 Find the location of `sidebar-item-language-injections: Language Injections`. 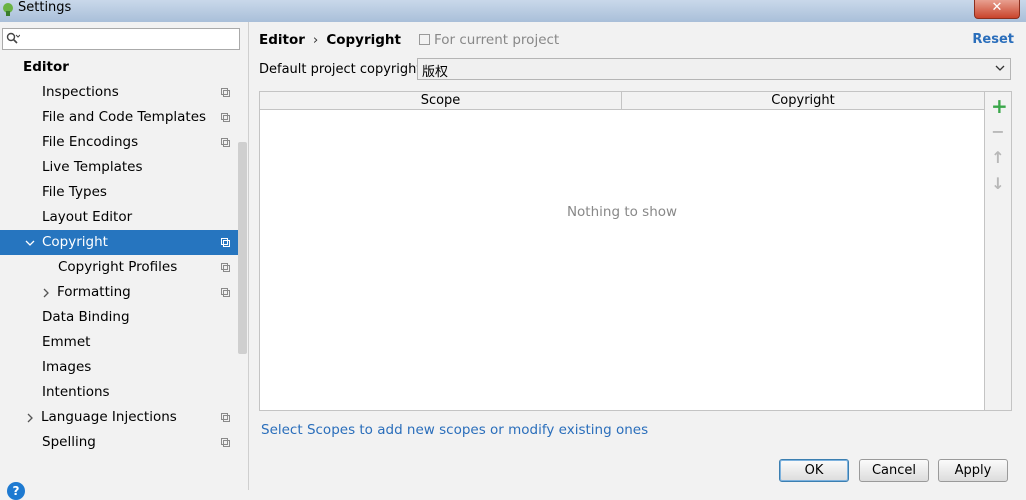

sidebar-item-language-injections: Language Injections is located at coordinates (119, 417).